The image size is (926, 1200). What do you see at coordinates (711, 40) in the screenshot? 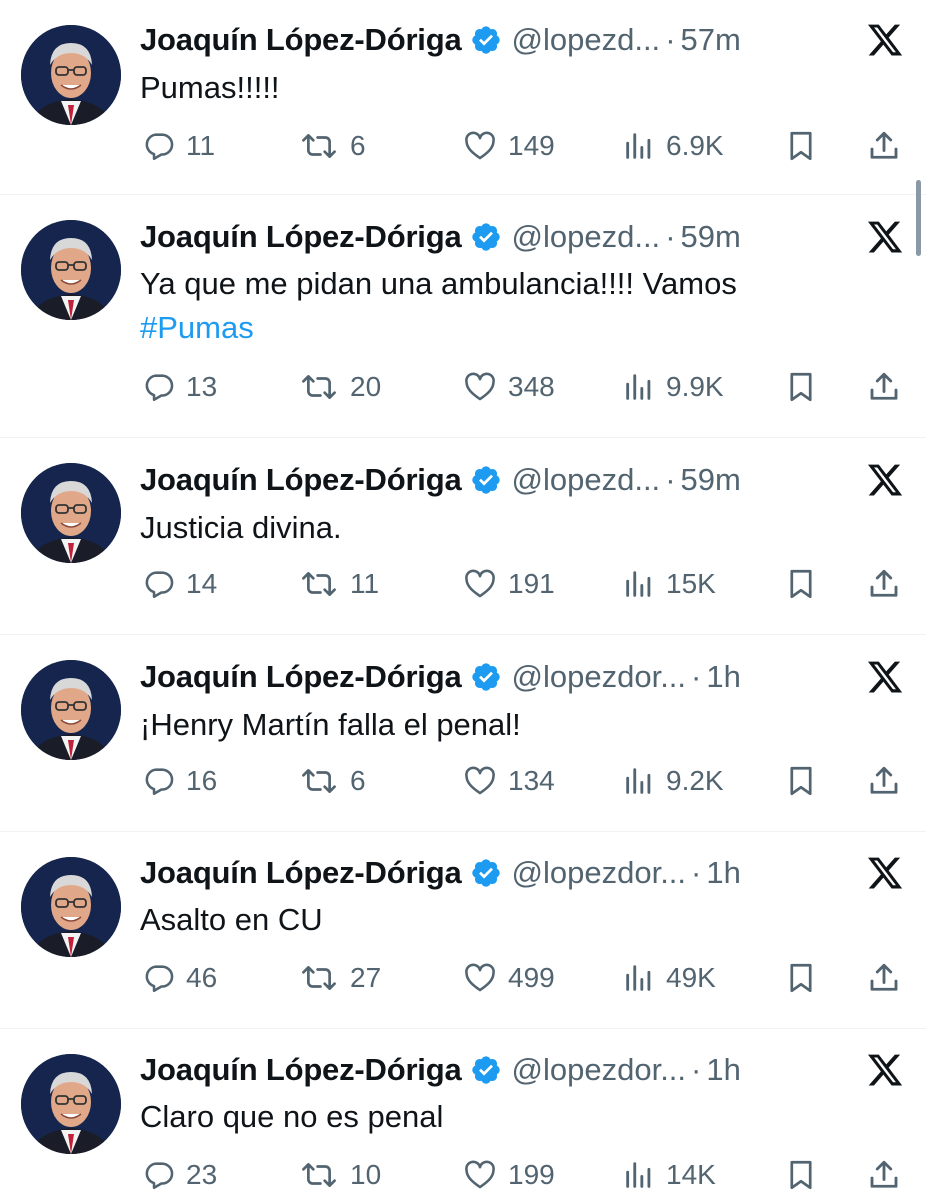
I see `timestamp: 57m` at bounding box center [711, 40].